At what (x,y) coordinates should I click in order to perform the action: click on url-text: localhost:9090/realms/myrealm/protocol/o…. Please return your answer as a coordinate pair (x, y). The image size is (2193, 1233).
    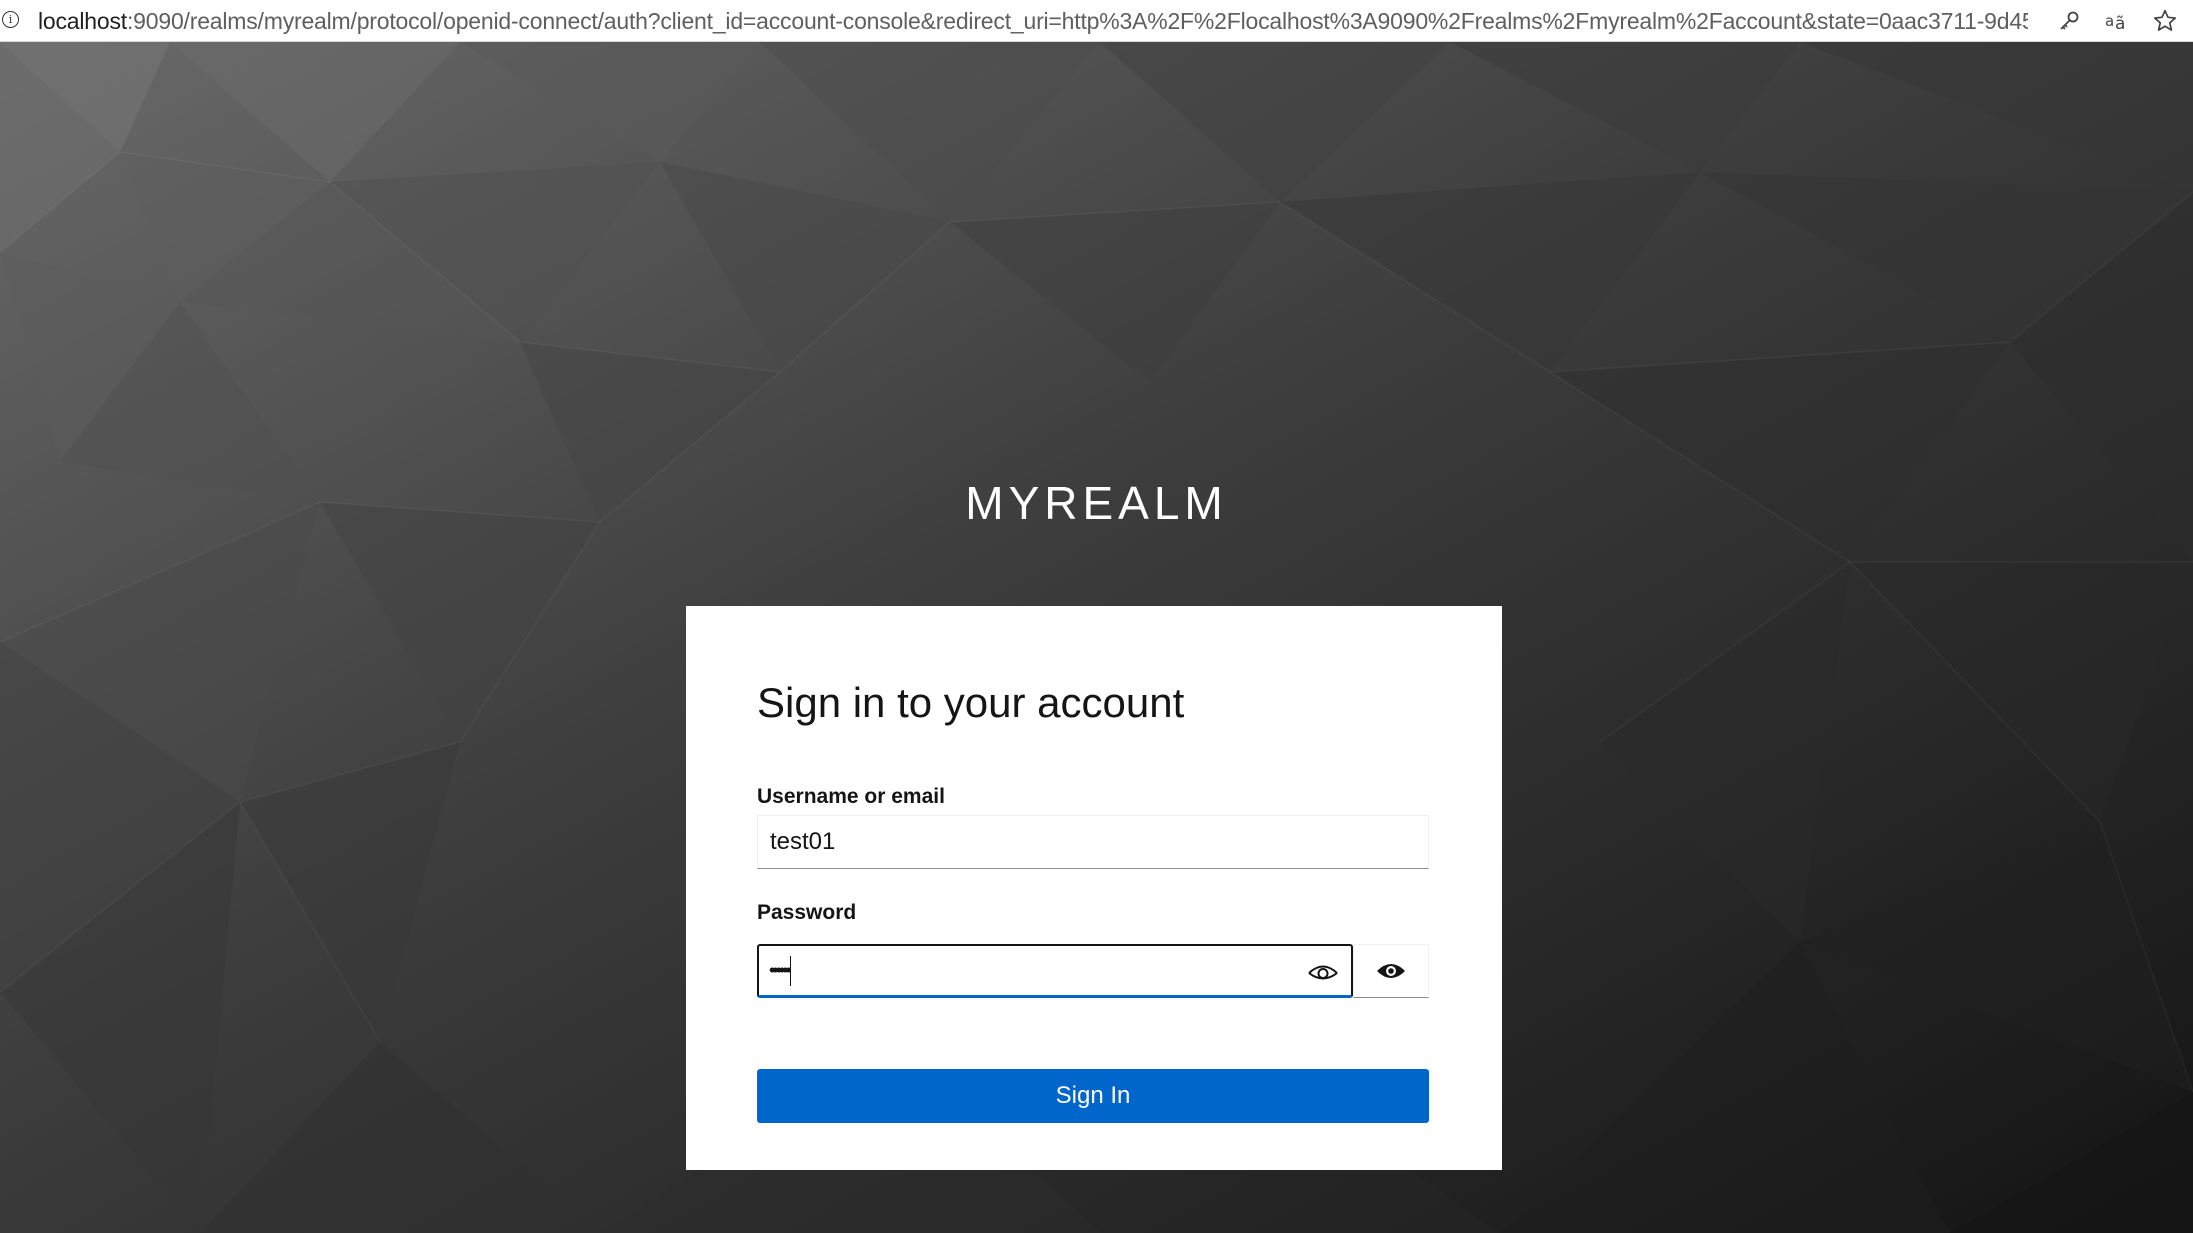
    Looking at the image, I should click on (1033, 21).